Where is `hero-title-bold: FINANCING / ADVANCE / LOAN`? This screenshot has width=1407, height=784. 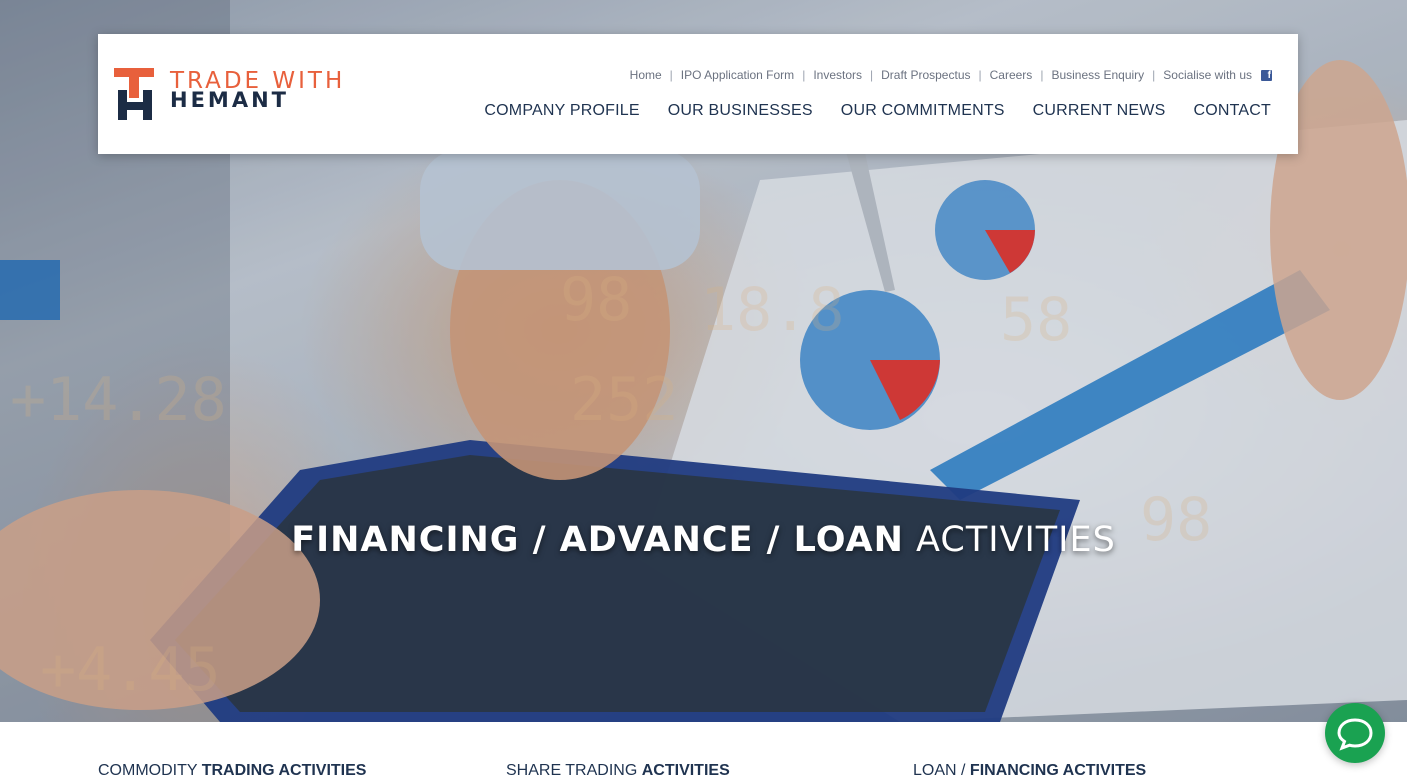 hero-title-bold: FINANCING / ADVANCE / LOAN is located at coordinates (597, 540).